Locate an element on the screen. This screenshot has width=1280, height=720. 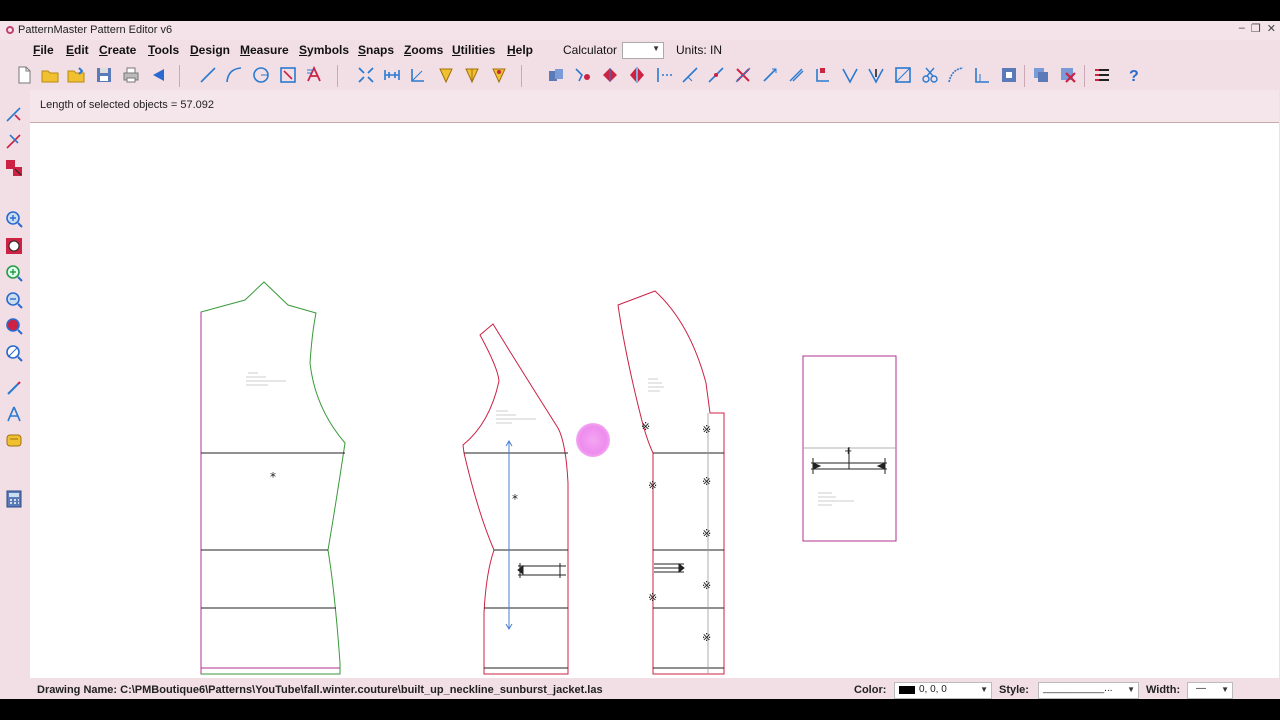
save-icon is located at coordinates (104, 75).